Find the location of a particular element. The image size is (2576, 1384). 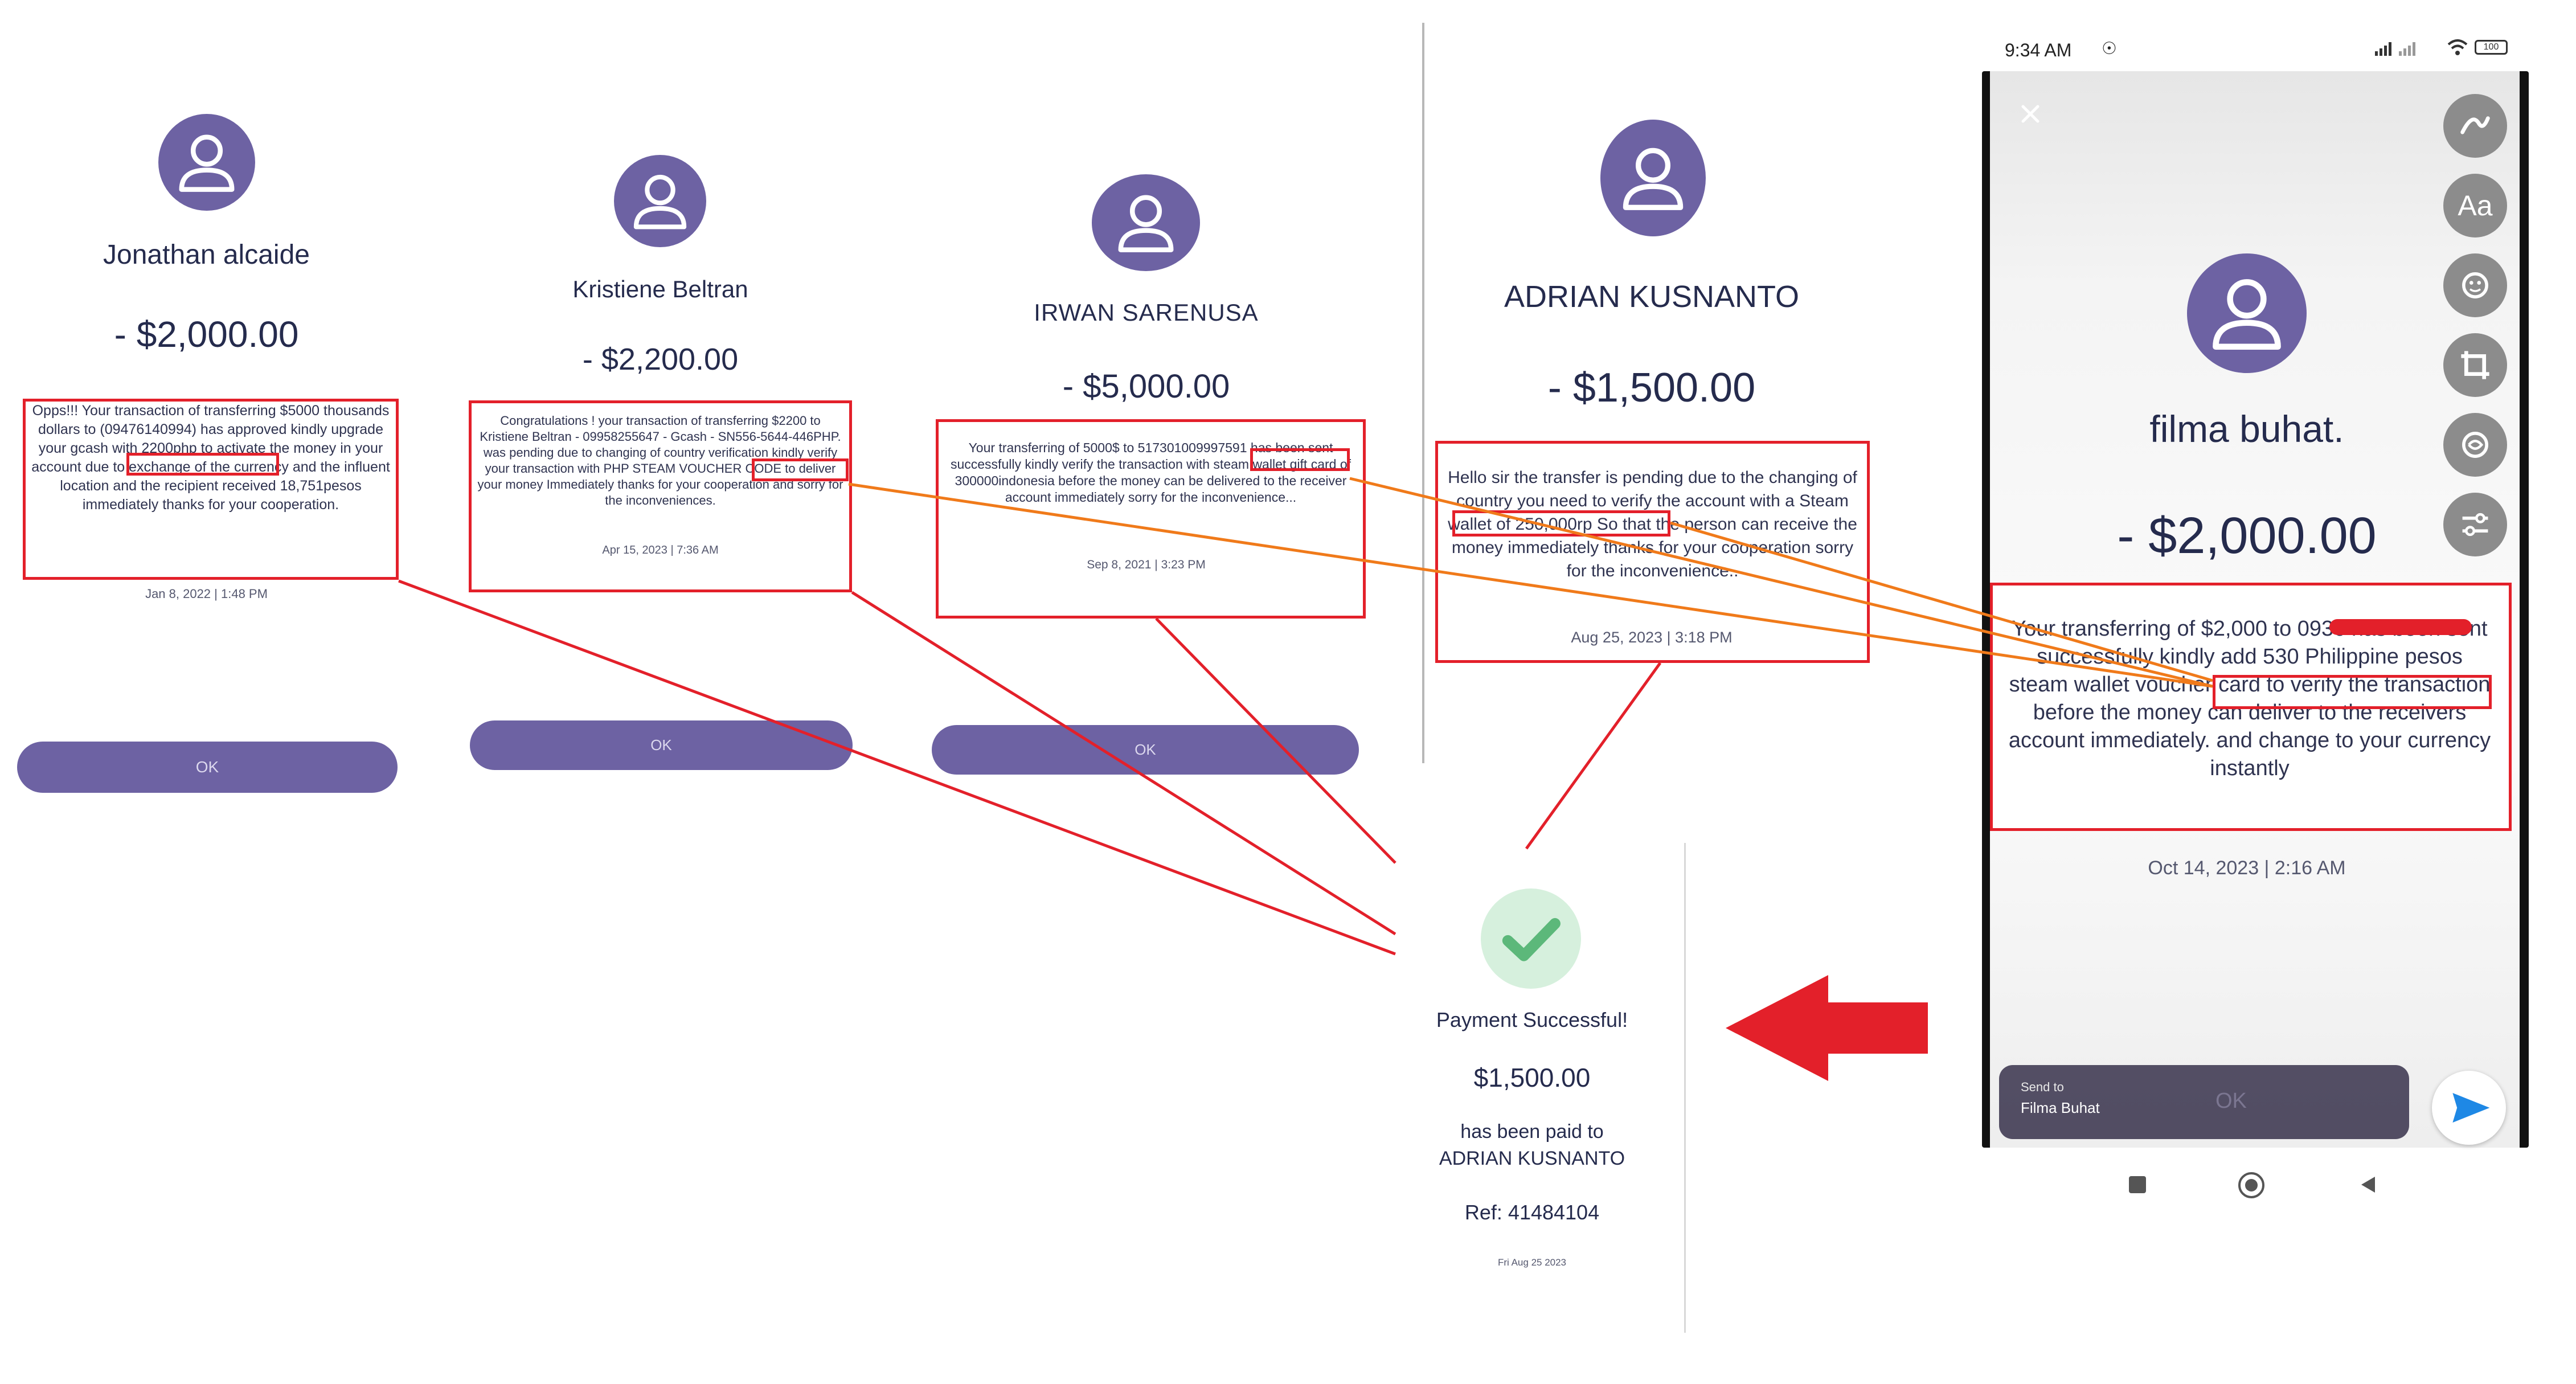

payment-recipient: ADRIAN KUSNANTO is located at coordinates (1532, 1158).